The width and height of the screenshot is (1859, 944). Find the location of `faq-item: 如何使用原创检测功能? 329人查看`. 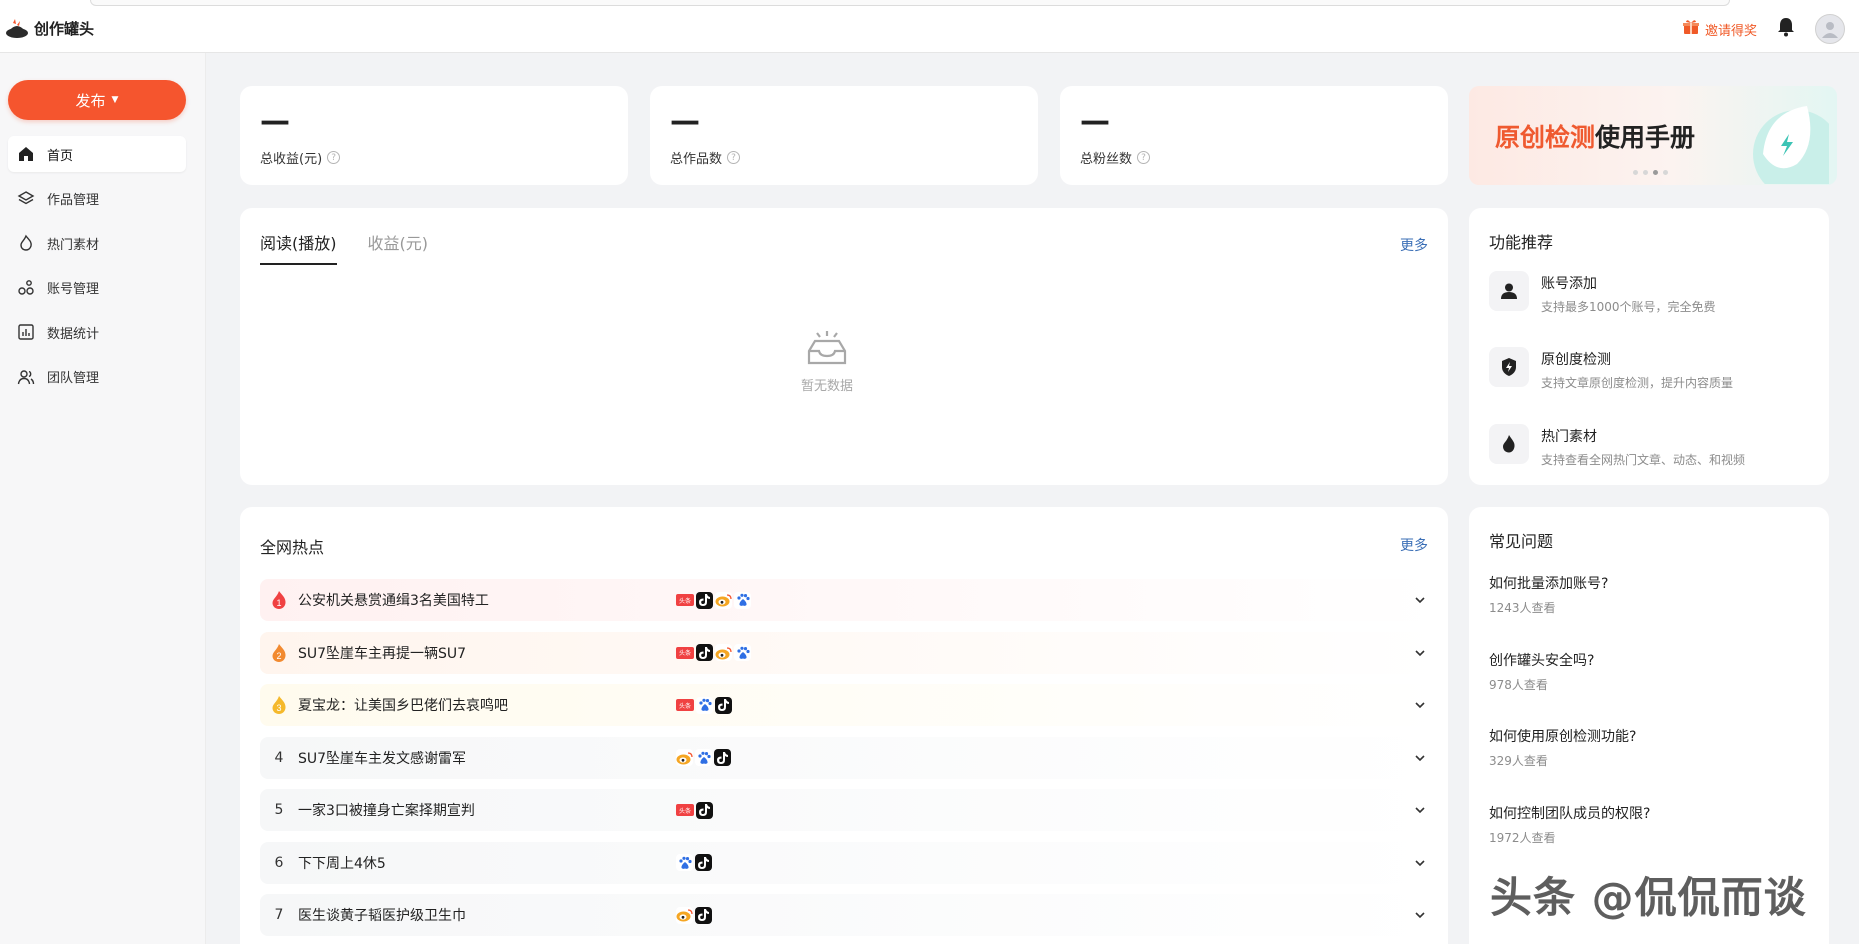

faq-item: 如何使用原创检测功能? 329人查看 is located at coordinates (1562, 747).